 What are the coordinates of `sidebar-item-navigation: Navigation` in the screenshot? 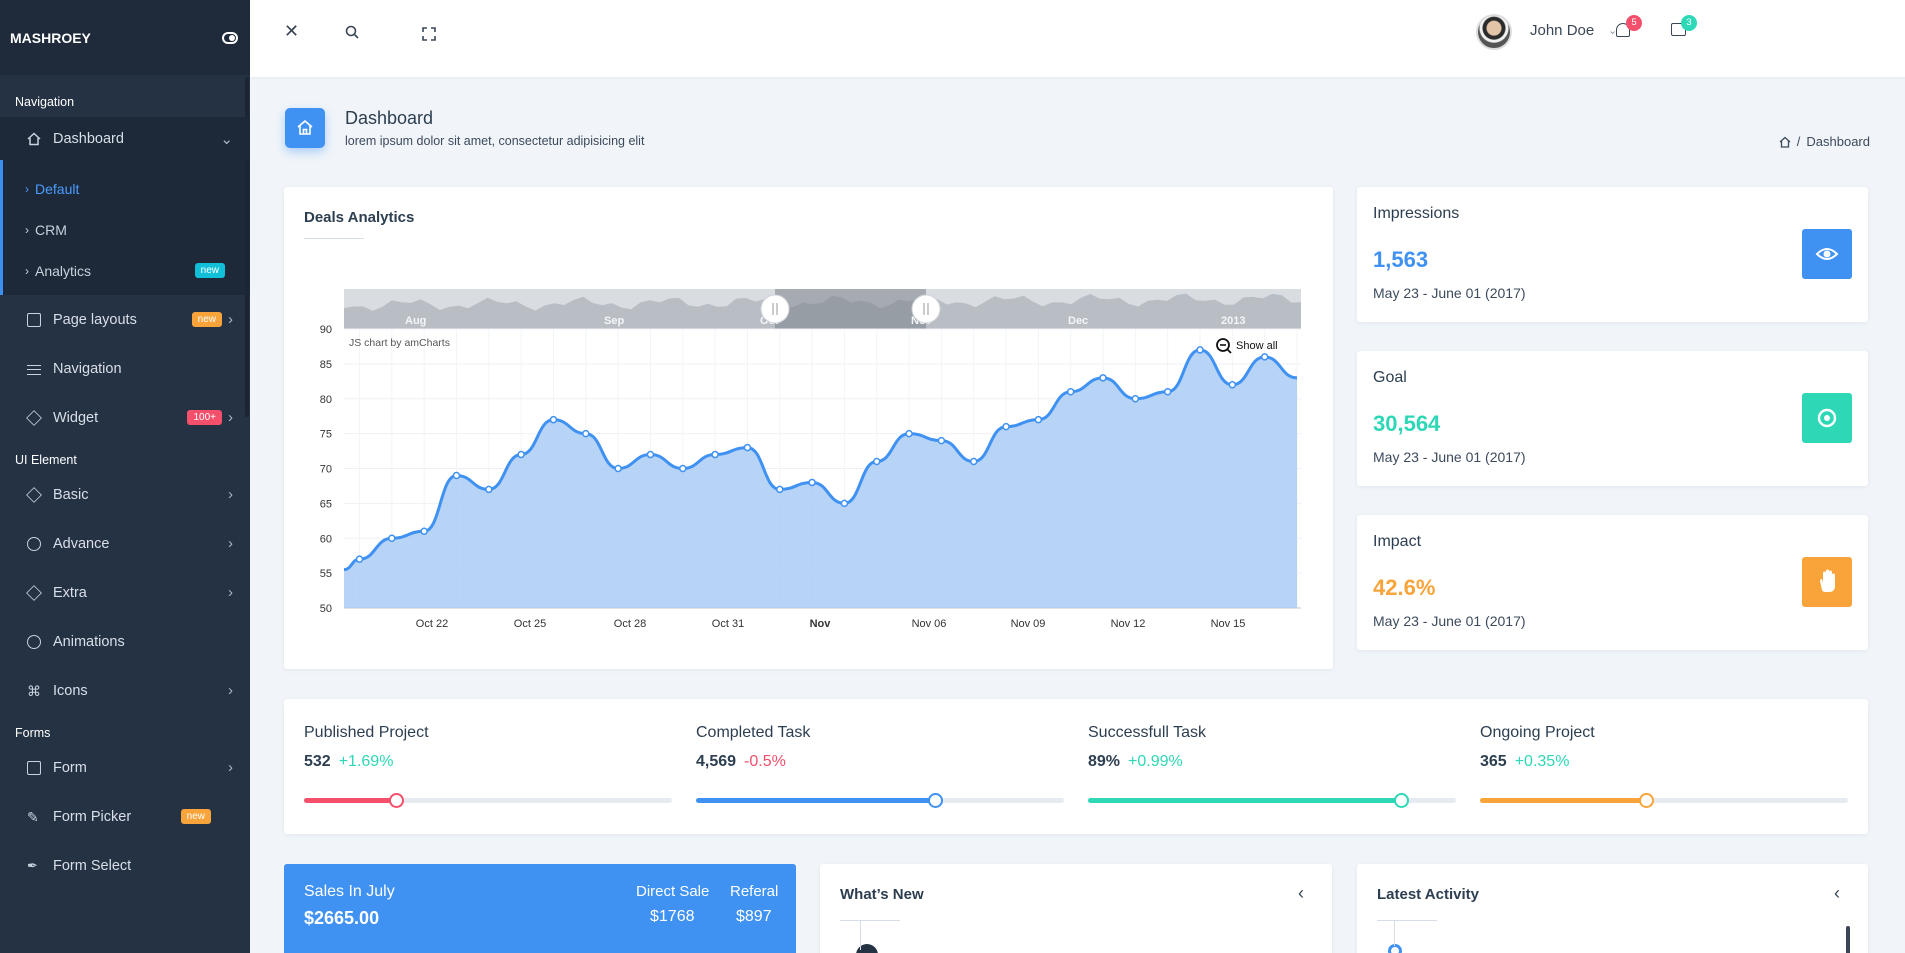 It's located at (125, 368).